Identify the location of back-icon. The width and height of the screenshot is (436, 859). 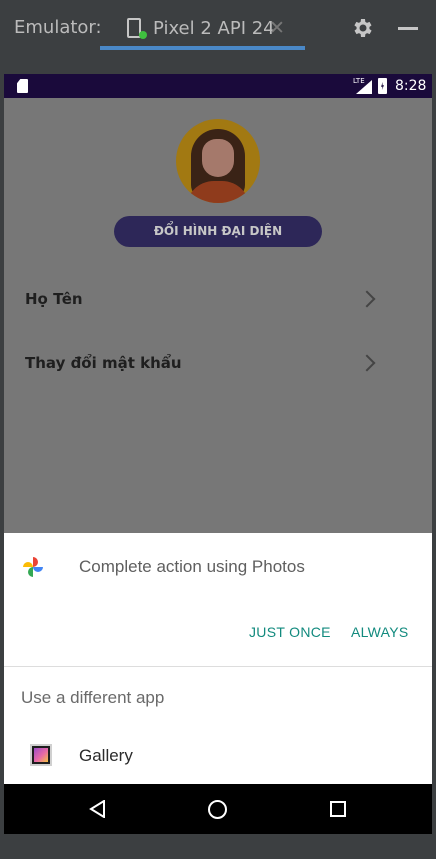
(98, 809).